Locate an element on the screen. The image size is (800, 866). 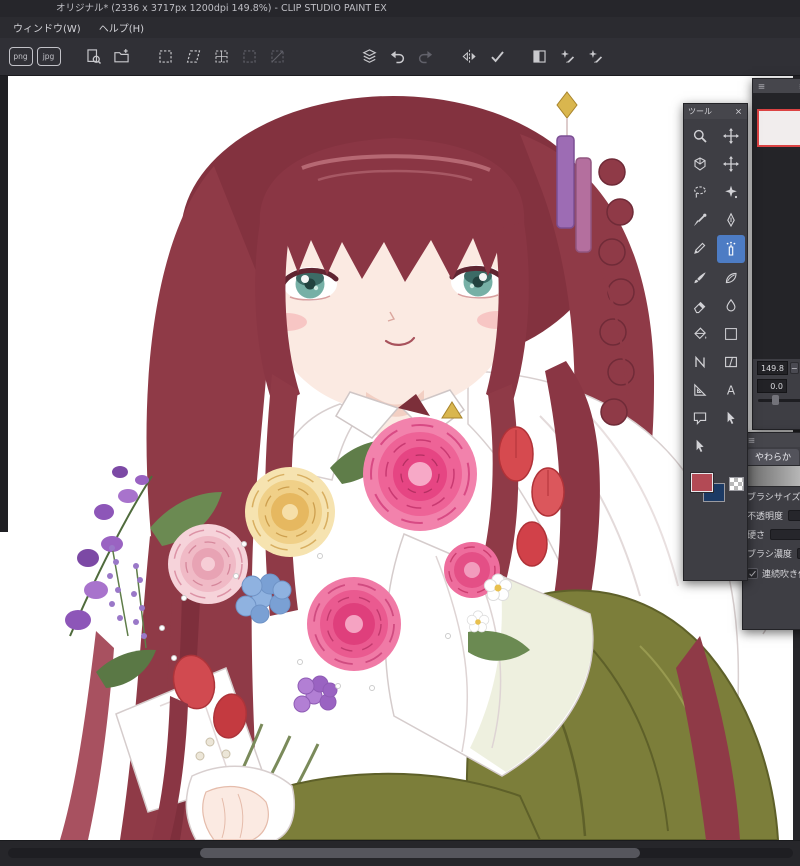
layer-stack-icon is located at coordinates (369, 56).